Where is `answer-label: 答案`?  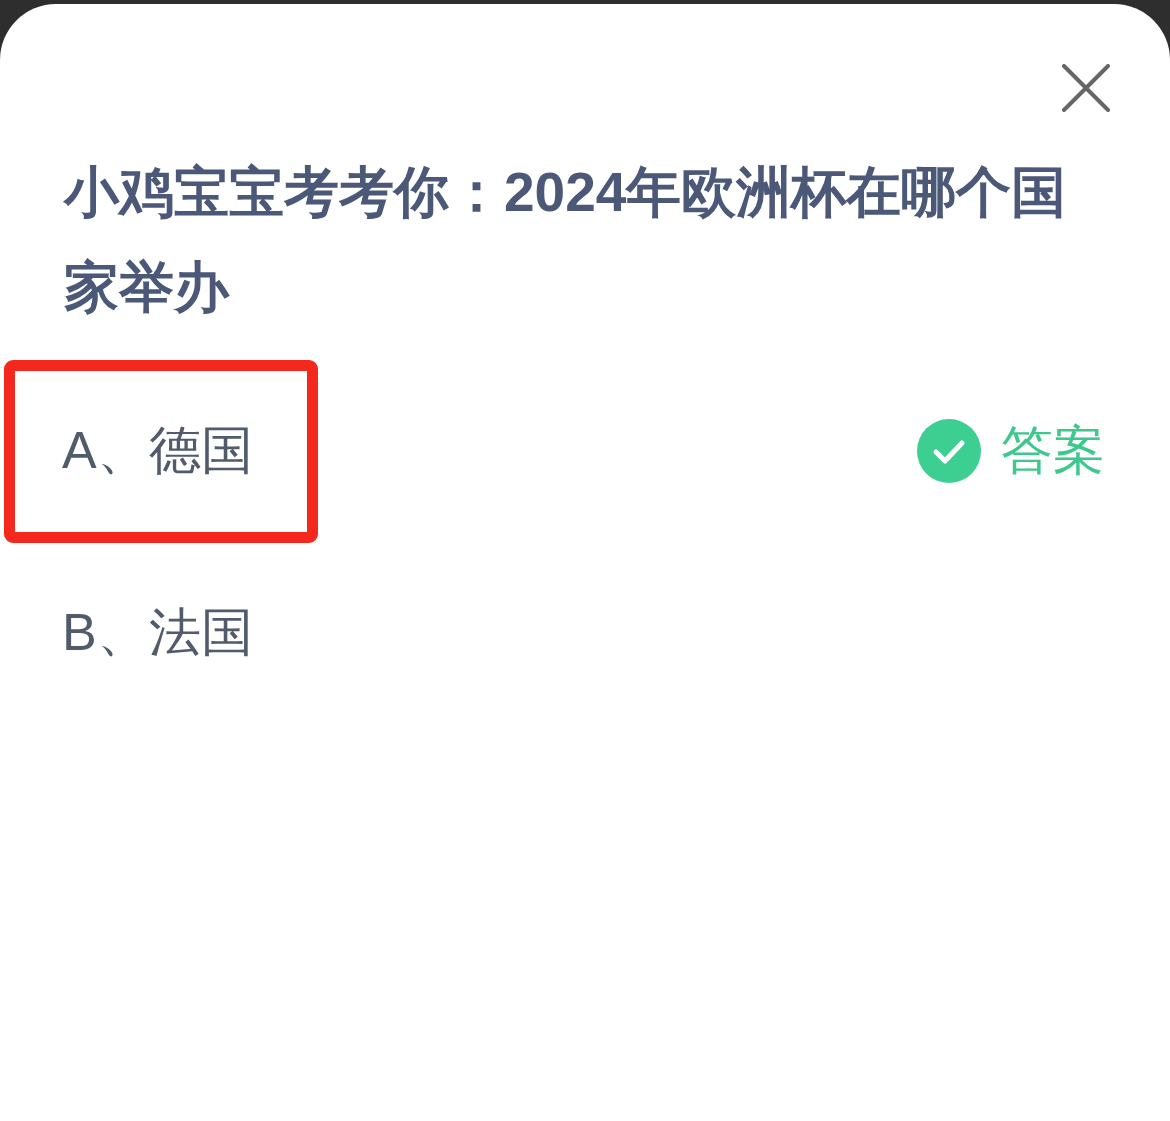
answer-label: 答案 is located at coordinates (1053, 450).